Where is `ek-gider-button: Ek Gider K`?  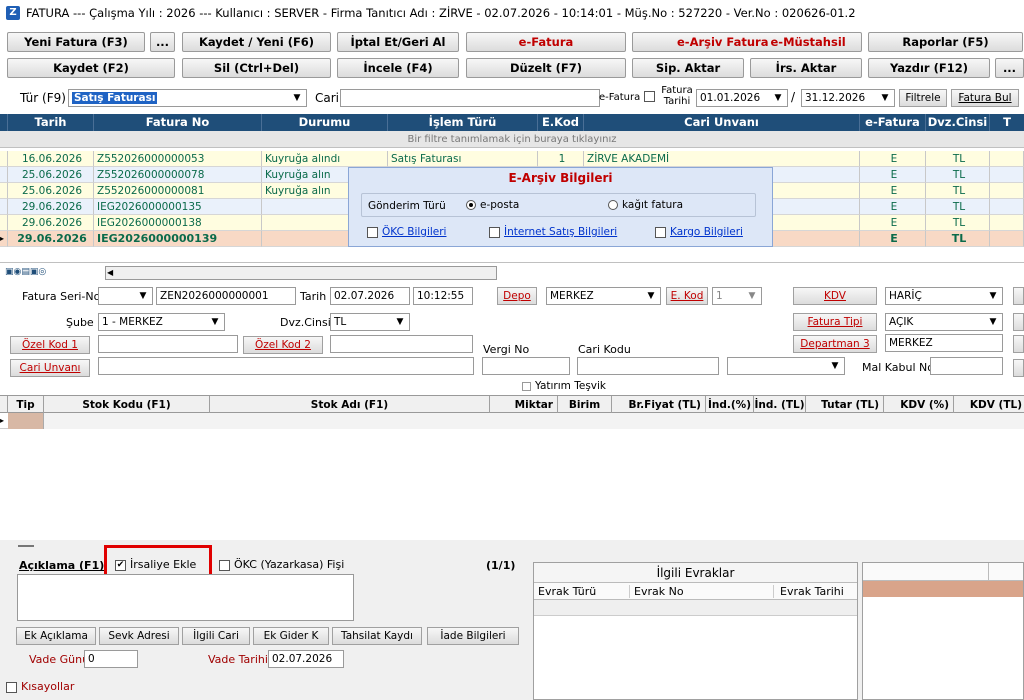 ek-gider-button: Ek Gider K is located at coordinates (291, 636).